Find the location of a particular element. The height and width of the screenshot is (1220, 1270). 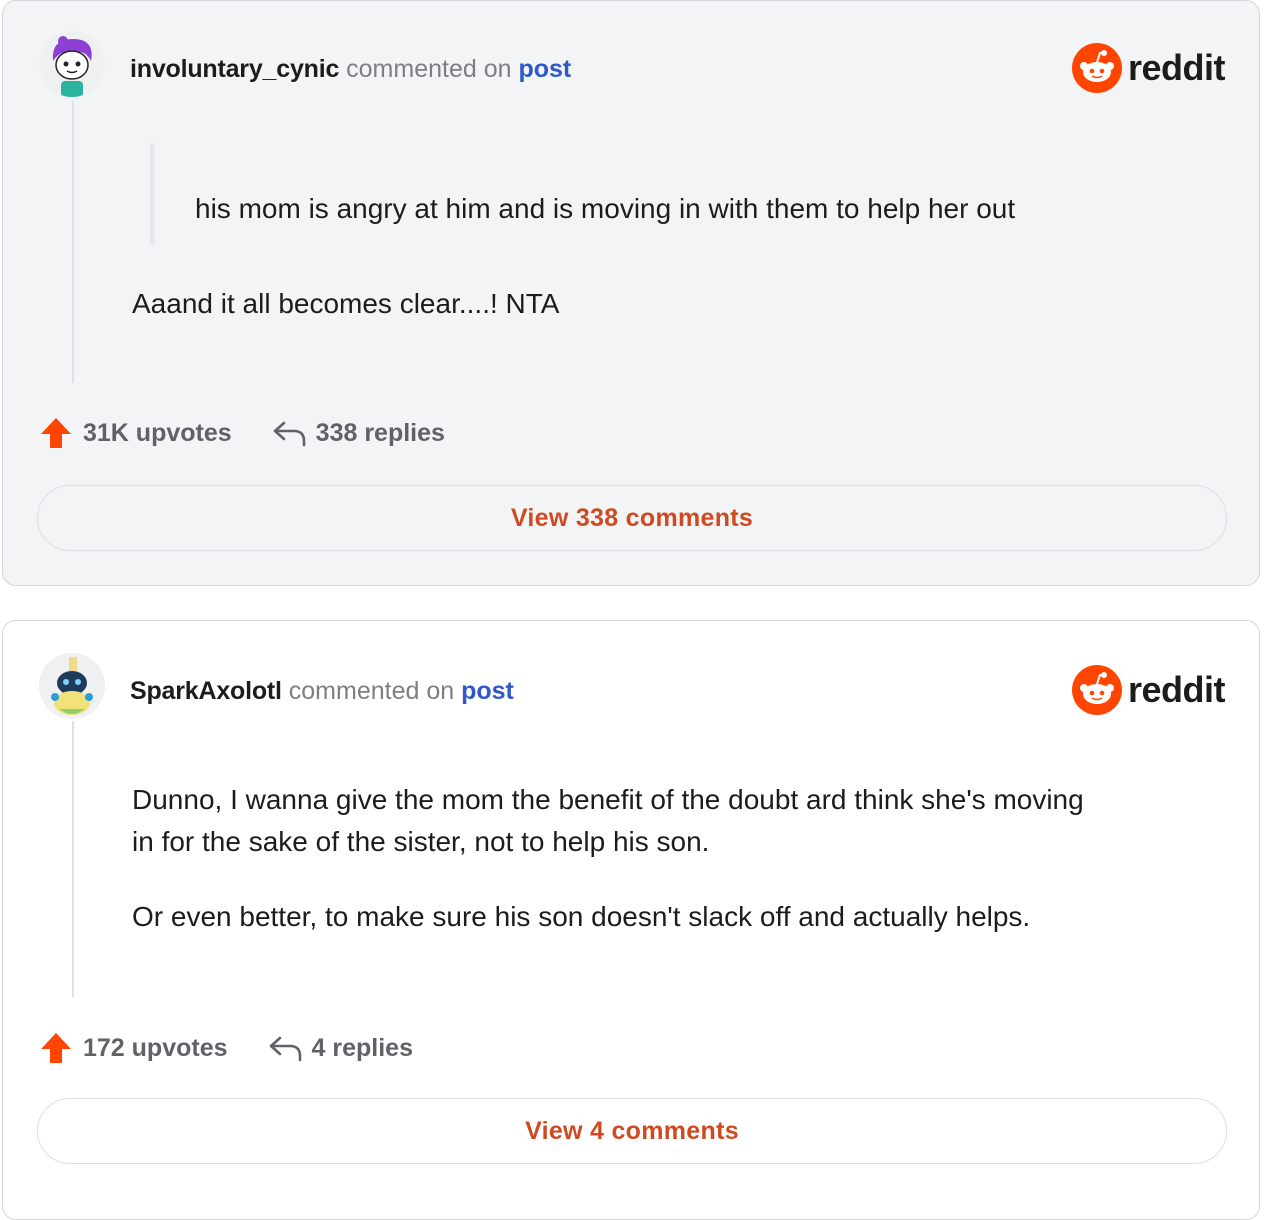

replies-count: 338 replies is located at coordinates (380, 432).